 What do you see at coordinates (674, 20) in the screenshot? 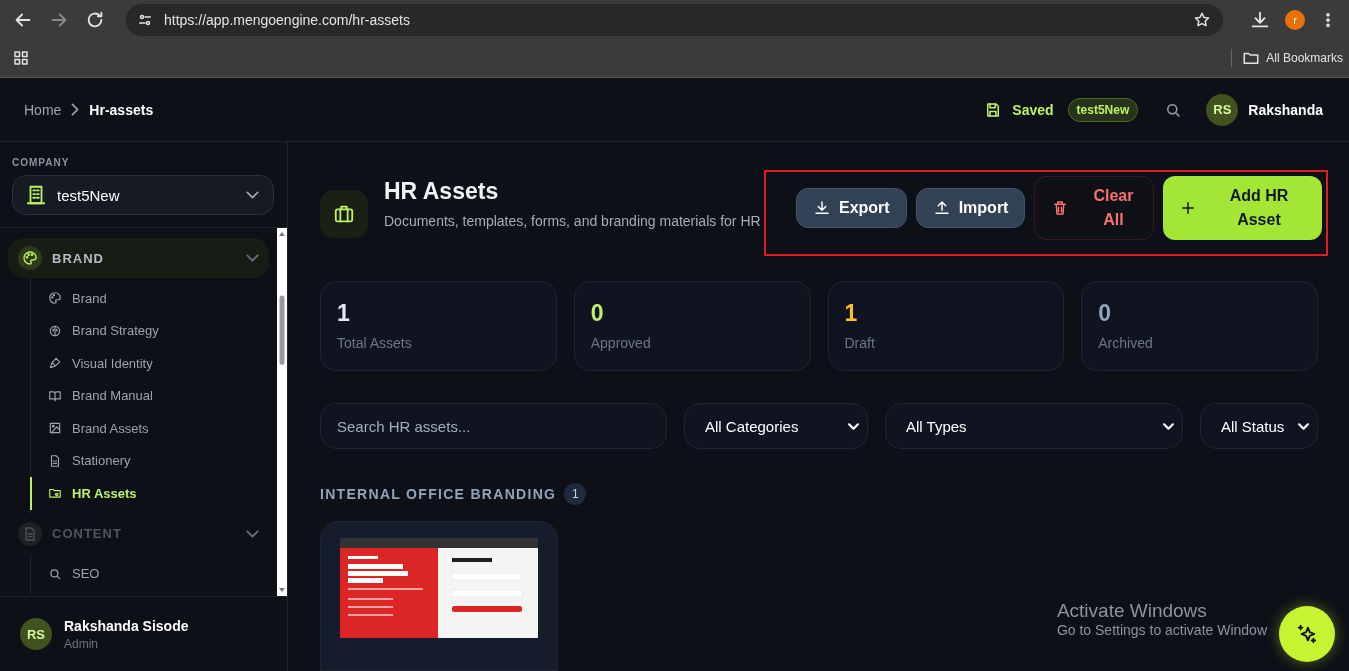
I see `address-bar: https://app.mengoengine.com/hr-assets` at bounding box center [674, 20].